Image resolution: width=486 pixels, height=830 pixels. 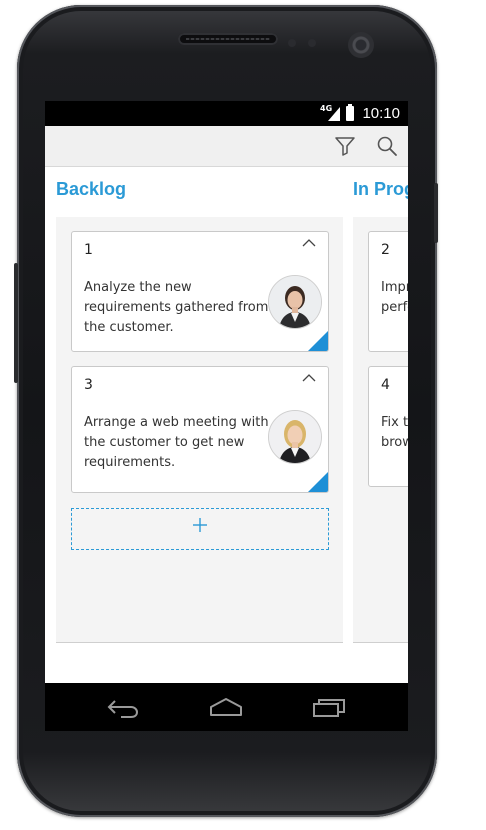 I want to click on signal-icon, so click(x=334, y=114).